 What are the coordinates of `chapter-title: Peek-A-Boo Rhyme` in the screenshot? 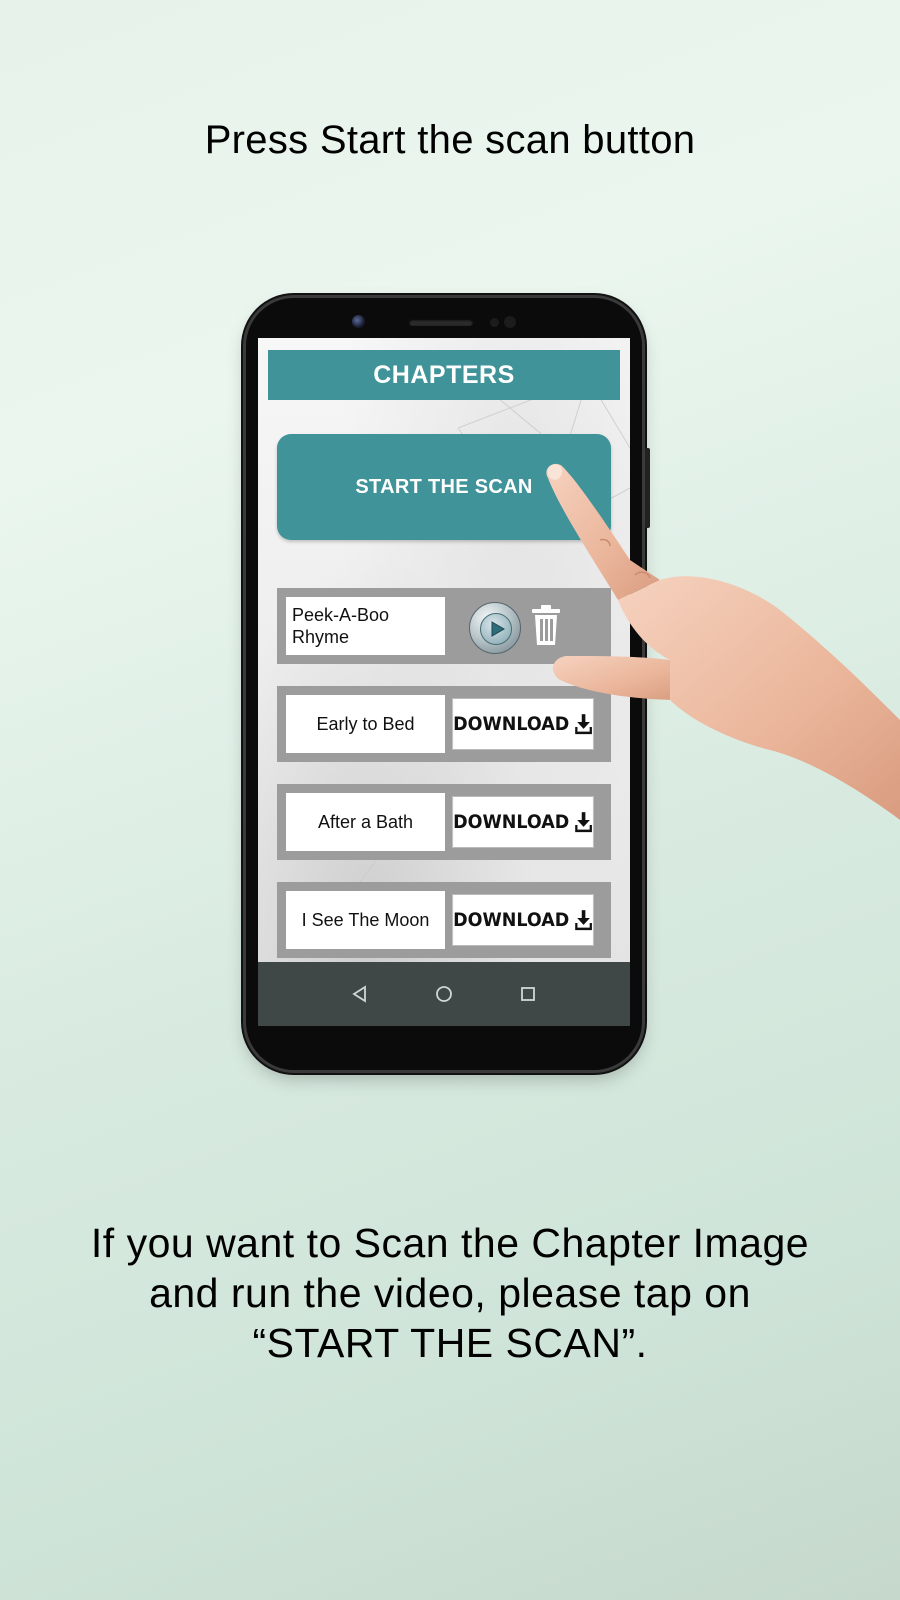 It's located at (365, 626).